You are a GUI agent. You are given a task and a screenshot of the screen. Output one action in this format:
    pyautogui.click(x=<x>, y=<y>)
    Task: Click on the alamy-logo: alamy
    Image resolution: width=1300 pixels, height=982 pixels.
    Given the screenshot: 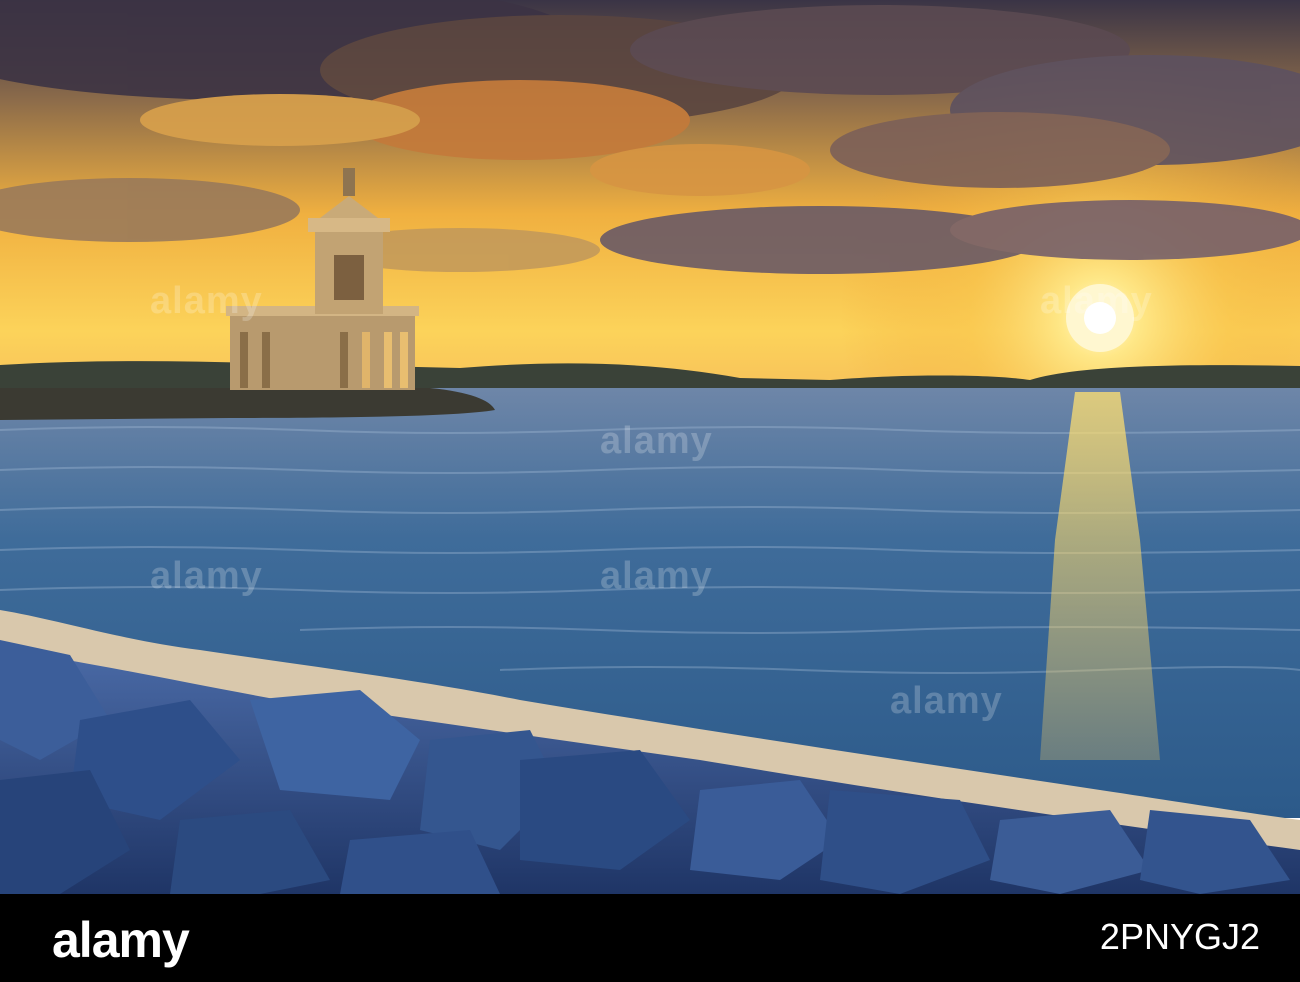 What is the action you would take?
    pyautogui.click(x=121, y=940)
    